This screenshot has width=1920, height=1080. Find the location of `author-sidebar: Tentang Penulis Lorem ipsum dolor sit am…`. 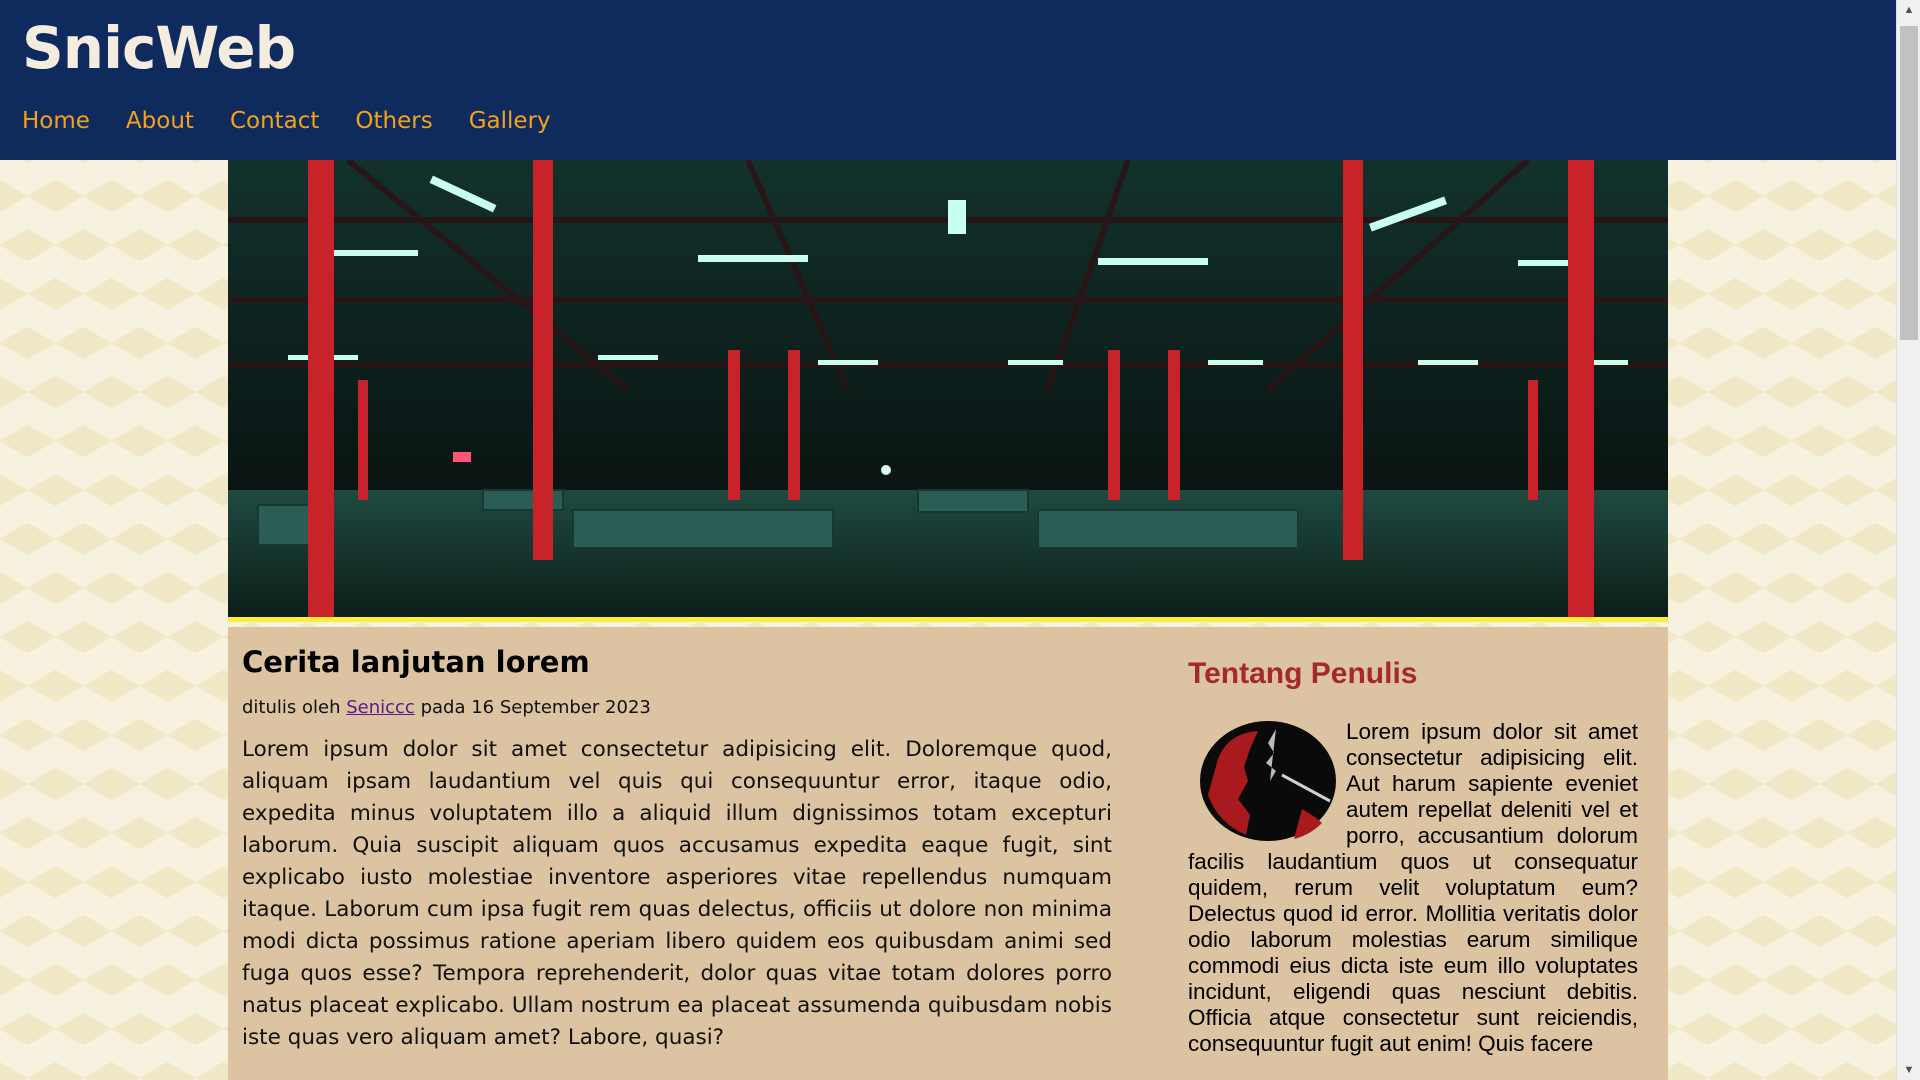

author-sidebar: Tentang Penulis Lorem ipsum dolor sit am… is located at coordinates (1413, 857).